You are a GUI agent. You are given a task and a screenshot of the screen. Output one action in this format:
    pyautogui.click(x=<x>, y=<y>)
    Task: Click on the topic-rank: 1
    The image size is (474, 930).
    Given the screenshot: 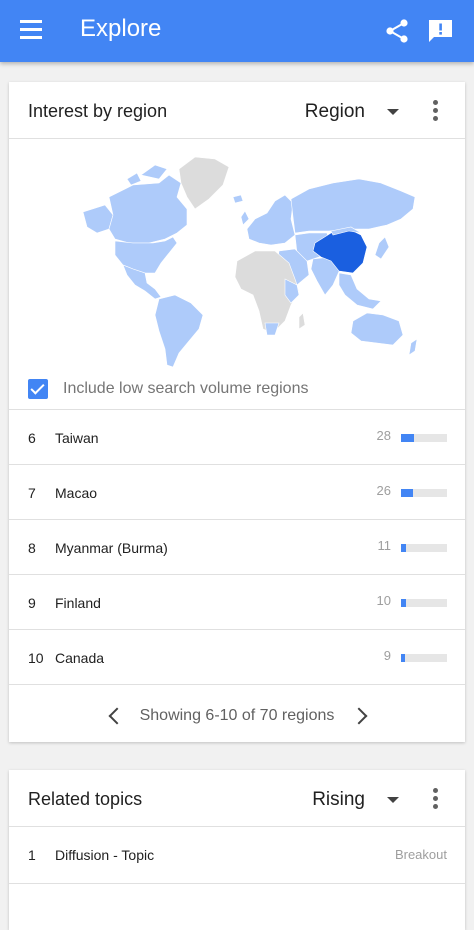 What is the action you would take?
    pyautogui.click(x=32, y=855)
    